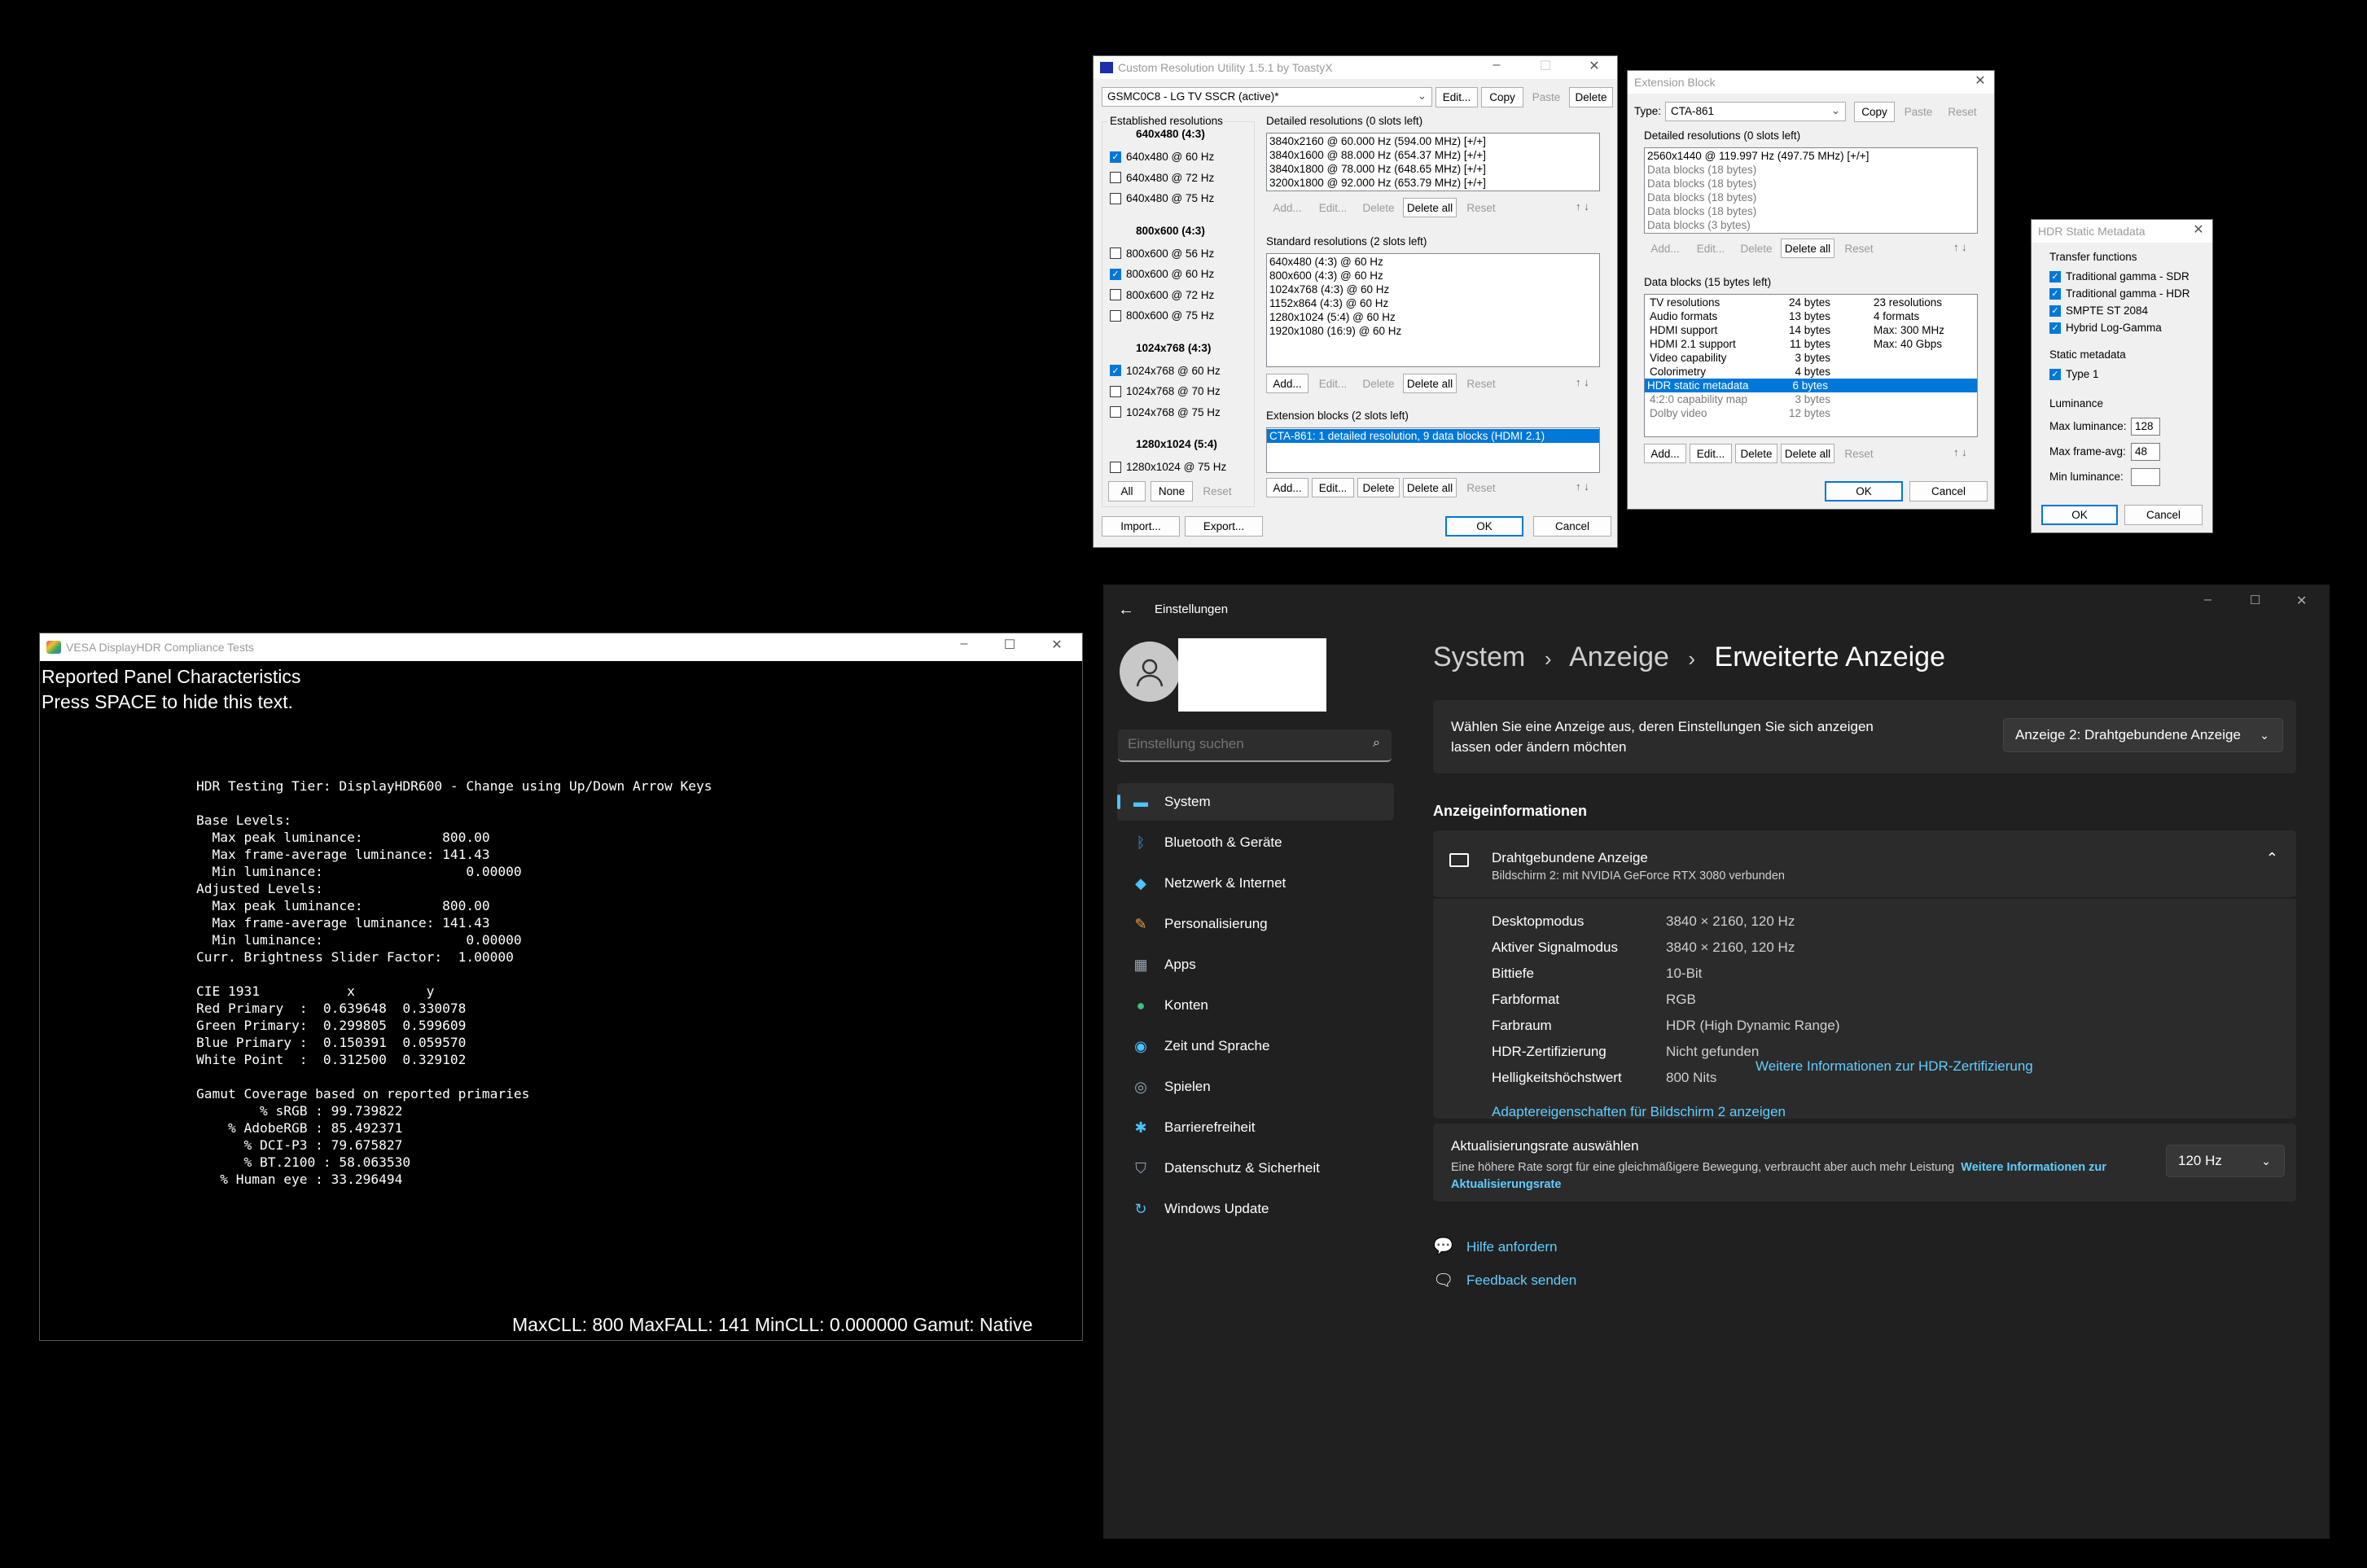 Image resolution: width=2367 pixels, height=1568 pixels. What do you see at coordinates (1126, 610) in the screenshot?
I see `back-arrow-icon: ←` at bounding box center [1126, 610].